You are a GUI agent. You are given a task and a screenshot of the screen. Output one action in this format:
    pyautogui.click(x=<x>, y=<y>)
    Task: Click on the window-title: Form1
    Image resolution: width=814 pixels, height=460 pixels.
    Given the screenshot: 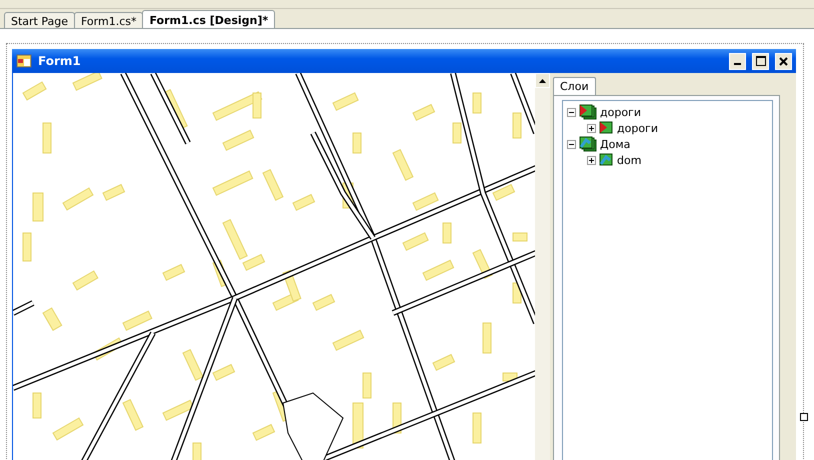 What is the action you would take?
    pyautogui.click(x=60, y=61)
    